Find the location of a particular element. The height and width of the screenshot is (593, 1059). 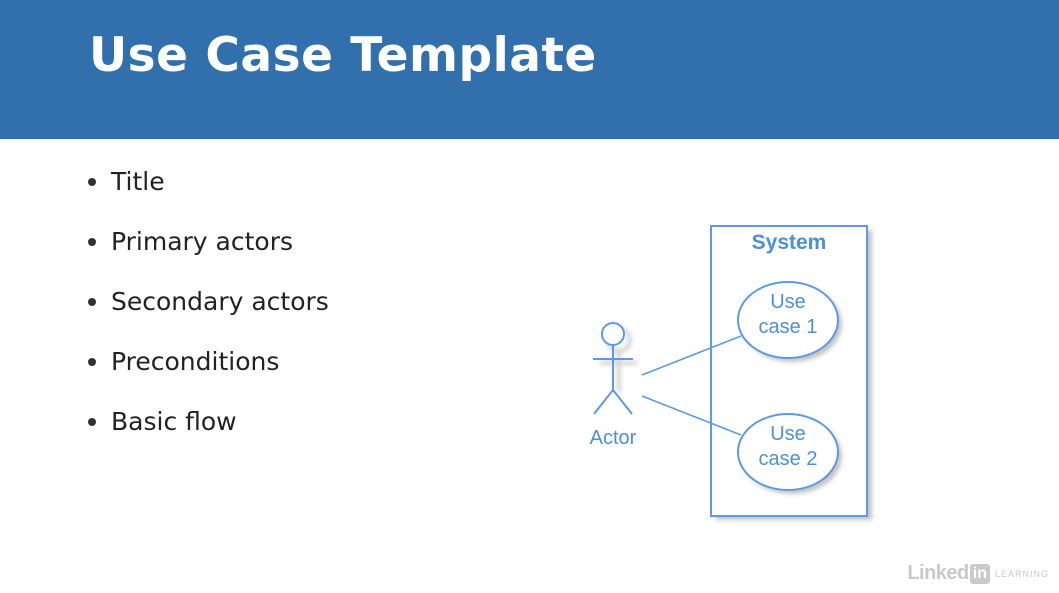

use-case-1-line1: Use is located at coordinates (788, 302).